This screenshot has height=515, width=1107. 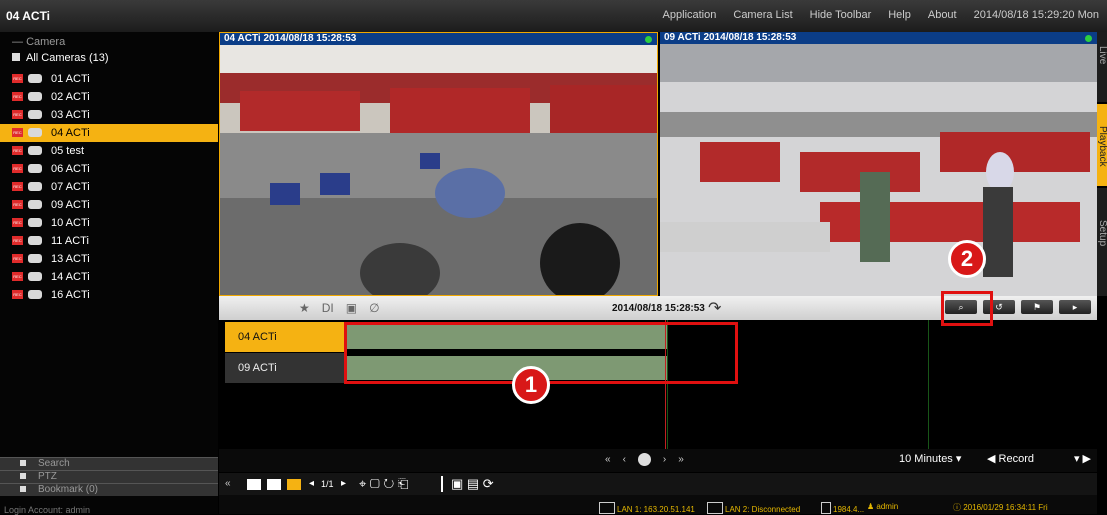 What do you see at coordinates (109, 259) in the screenshot?
I see `camera-item: REC 13 ACTi` at bounding box center [109, 259].